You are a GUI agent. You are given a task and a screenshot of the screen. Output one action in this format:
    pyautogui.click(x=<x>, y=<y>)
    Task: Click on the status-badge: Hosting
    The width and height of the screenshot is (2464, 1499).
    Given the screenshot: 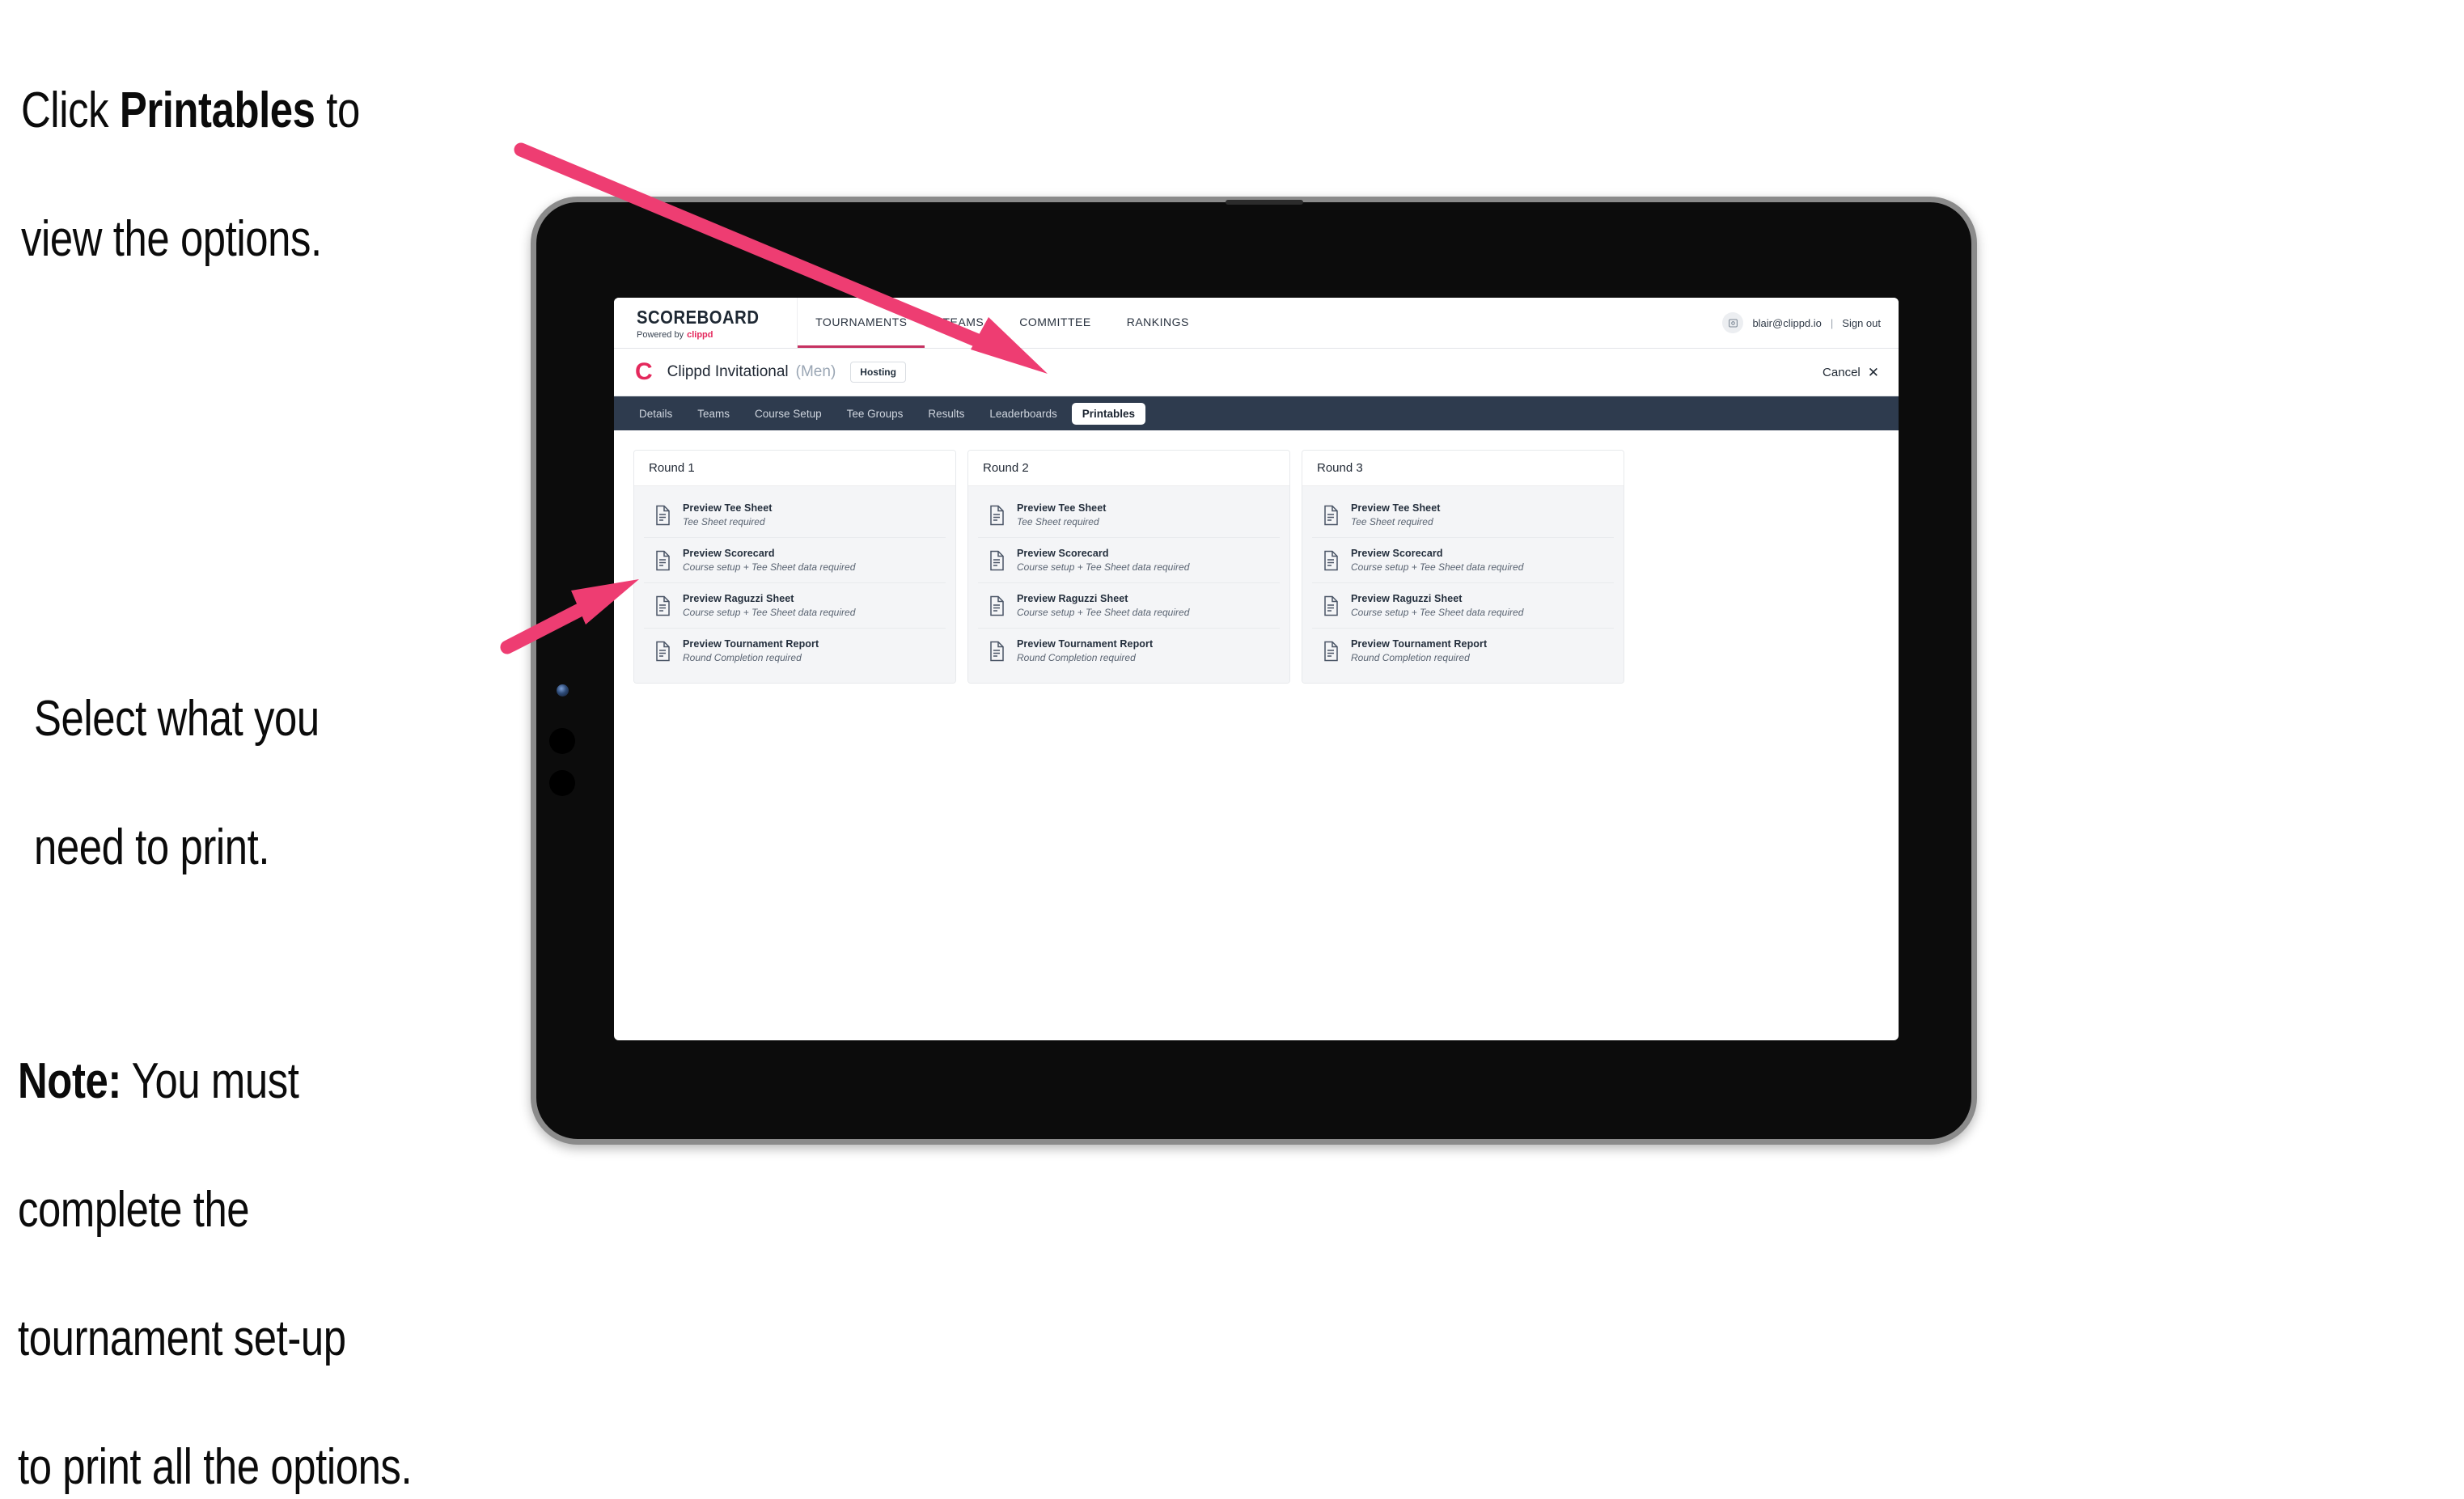 What is the action you would take?
    pyautogui.click(x=878, y=372)
    